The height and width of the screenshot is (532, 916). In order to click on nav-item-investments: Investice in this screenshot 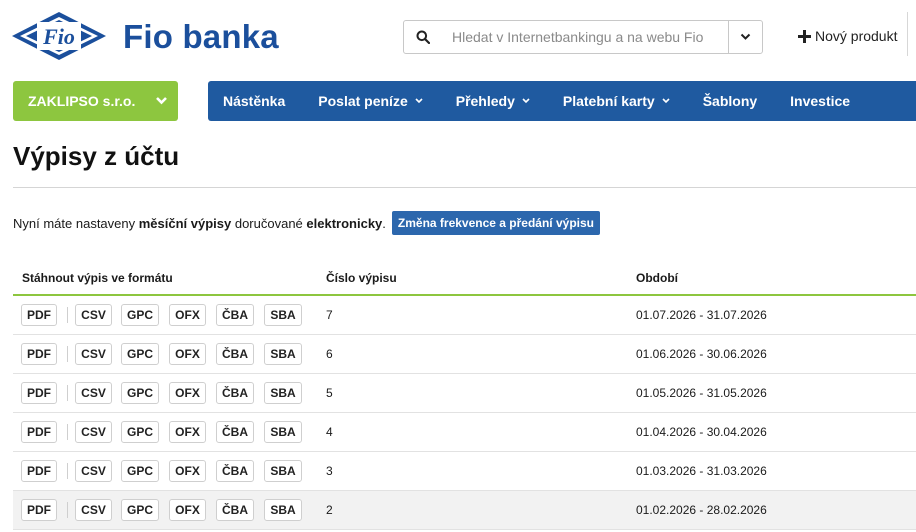, I will do `click(820, 101)`.